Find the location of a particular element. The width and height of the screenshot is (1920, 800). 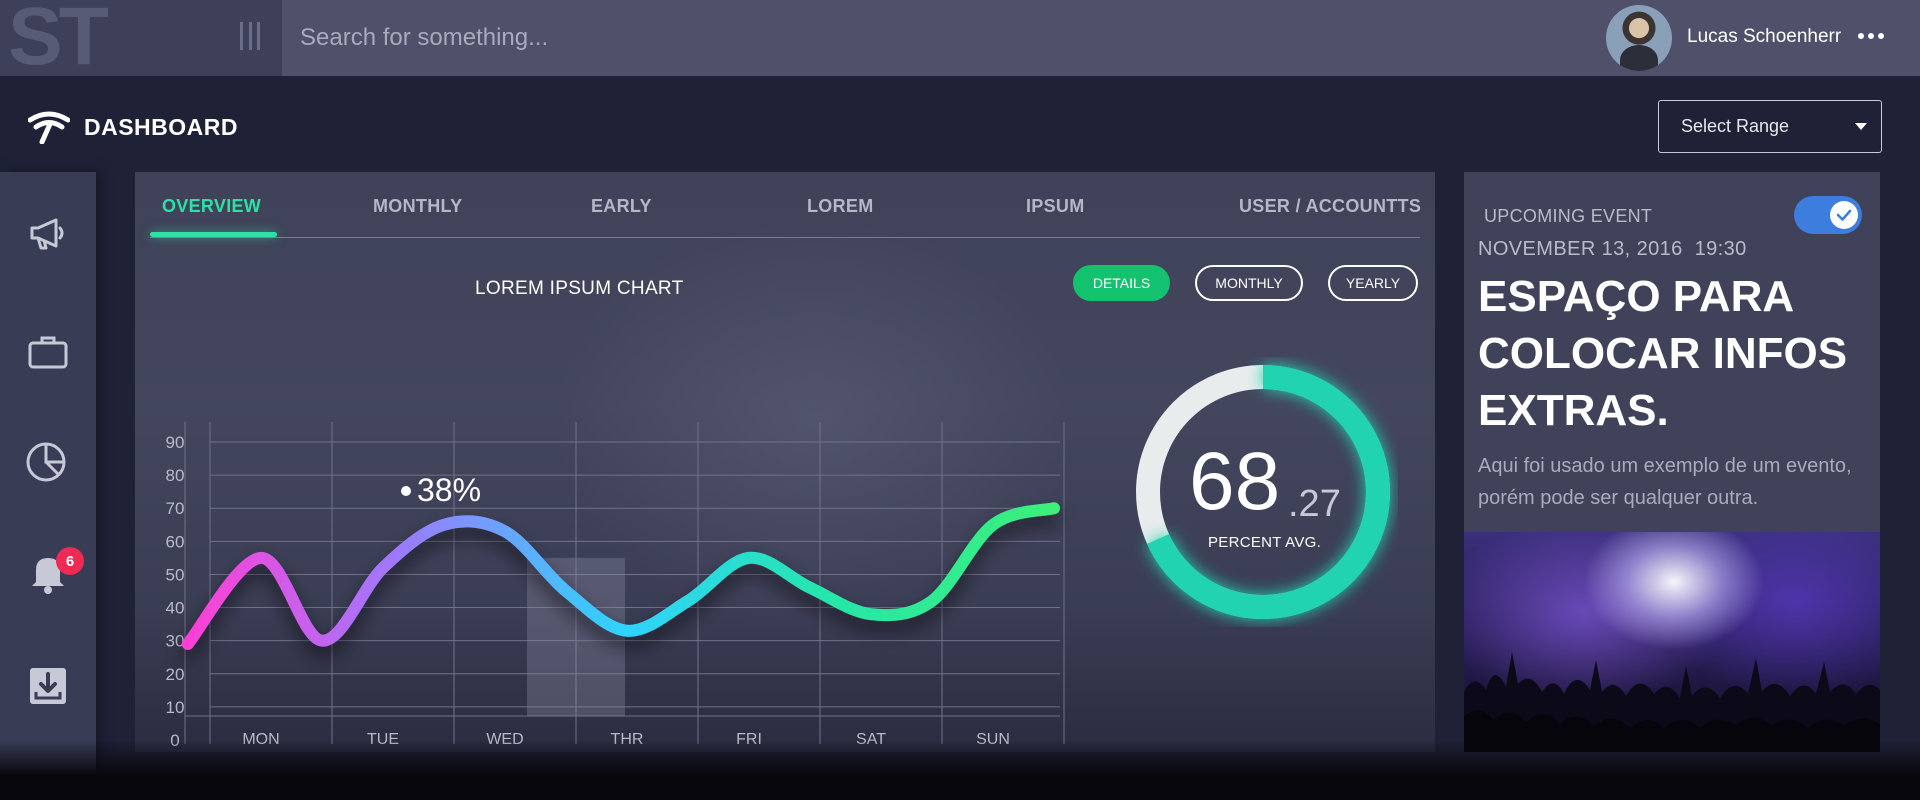

donut-label: PERCENT AVG. is located at coordinates (1265, 542).